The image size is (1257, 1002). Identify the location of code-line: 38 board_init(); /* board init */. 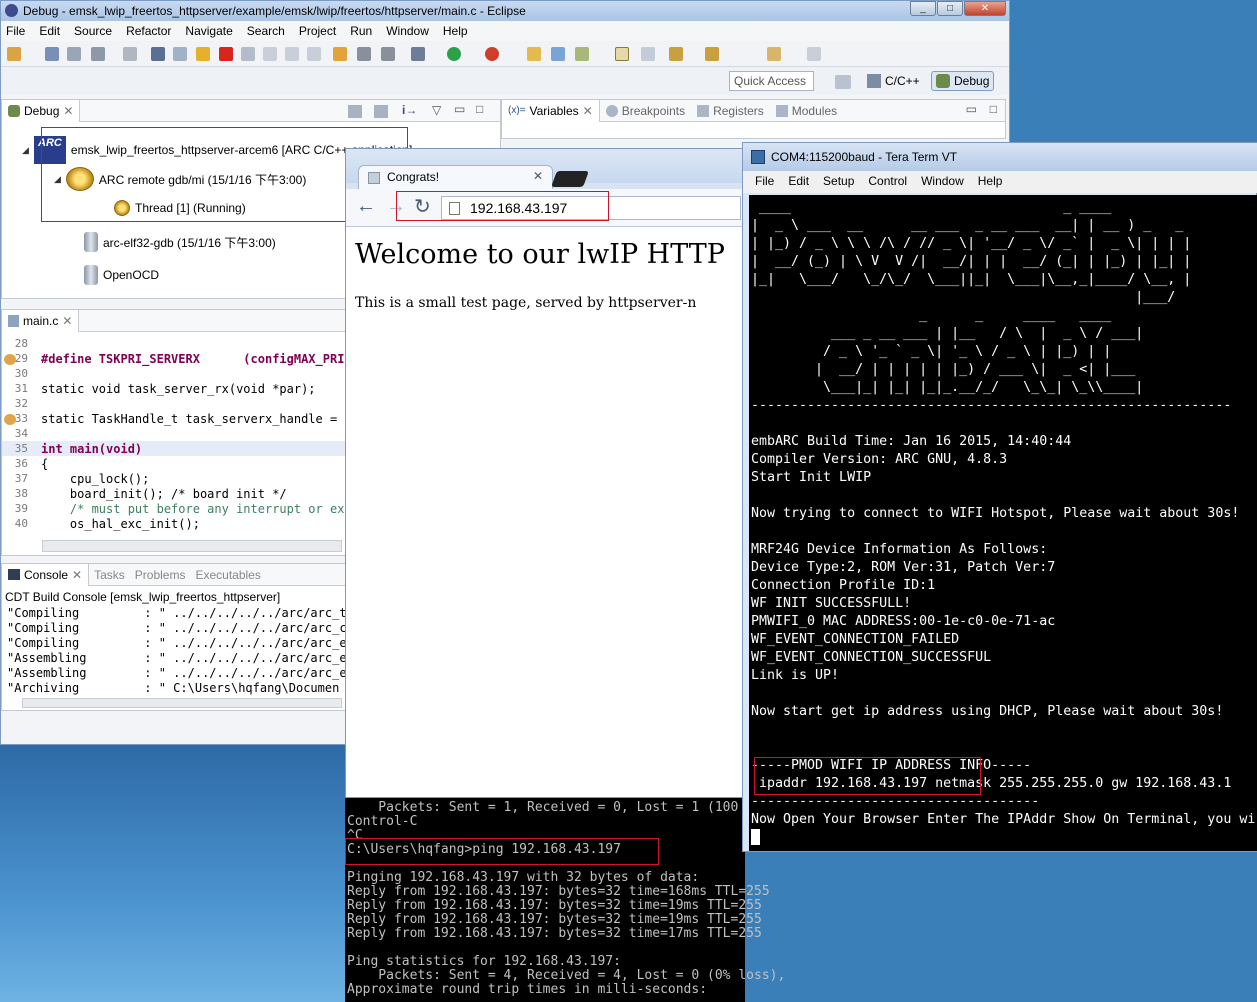
(144, 493).